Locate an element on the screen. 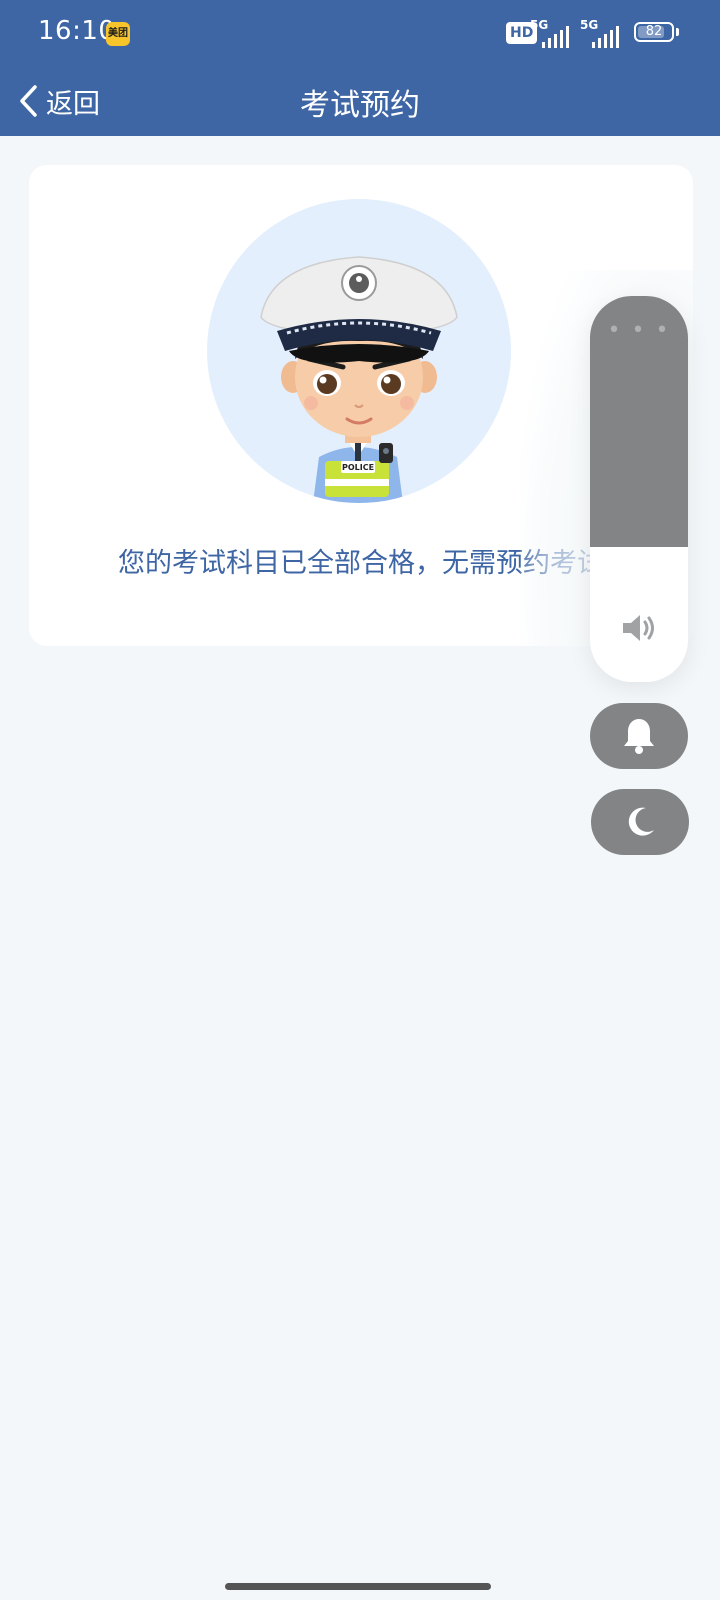 The height and width of the screenshot is (1600, 720). status-time: 16:10 is located at coordinates (77, 31).